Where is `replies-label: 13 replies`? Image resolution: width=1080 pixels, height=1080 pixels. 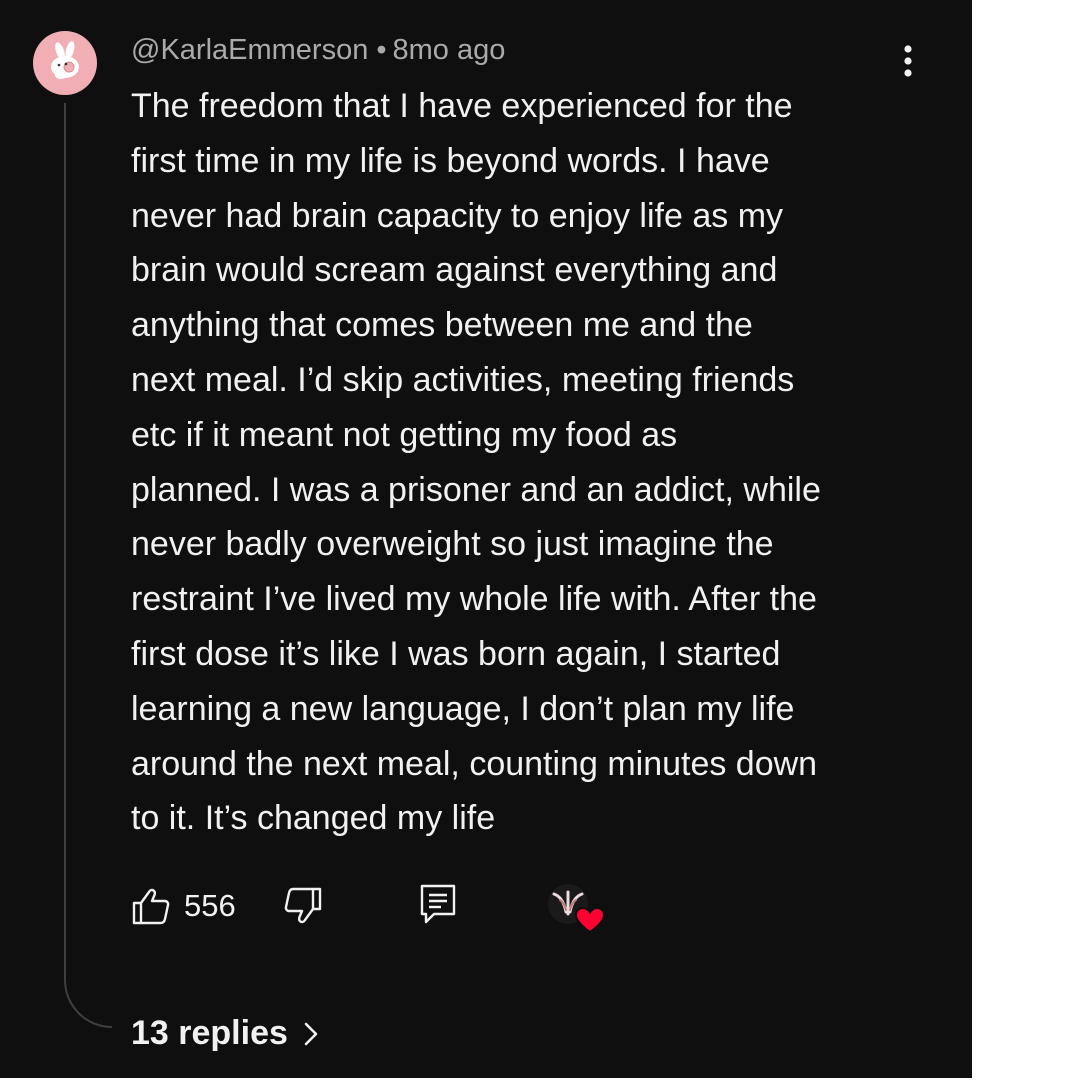 replies-label: 13 replies is located at coordinates (209, 1033).